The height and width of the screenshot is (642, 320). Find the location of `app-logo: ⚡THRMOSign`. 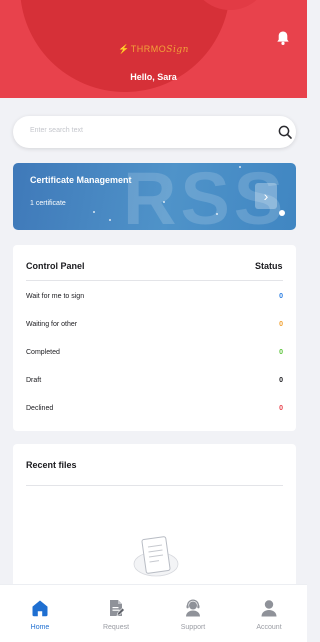

app-logo: ⚡THRMOSign is located at coordinates (153, 49).